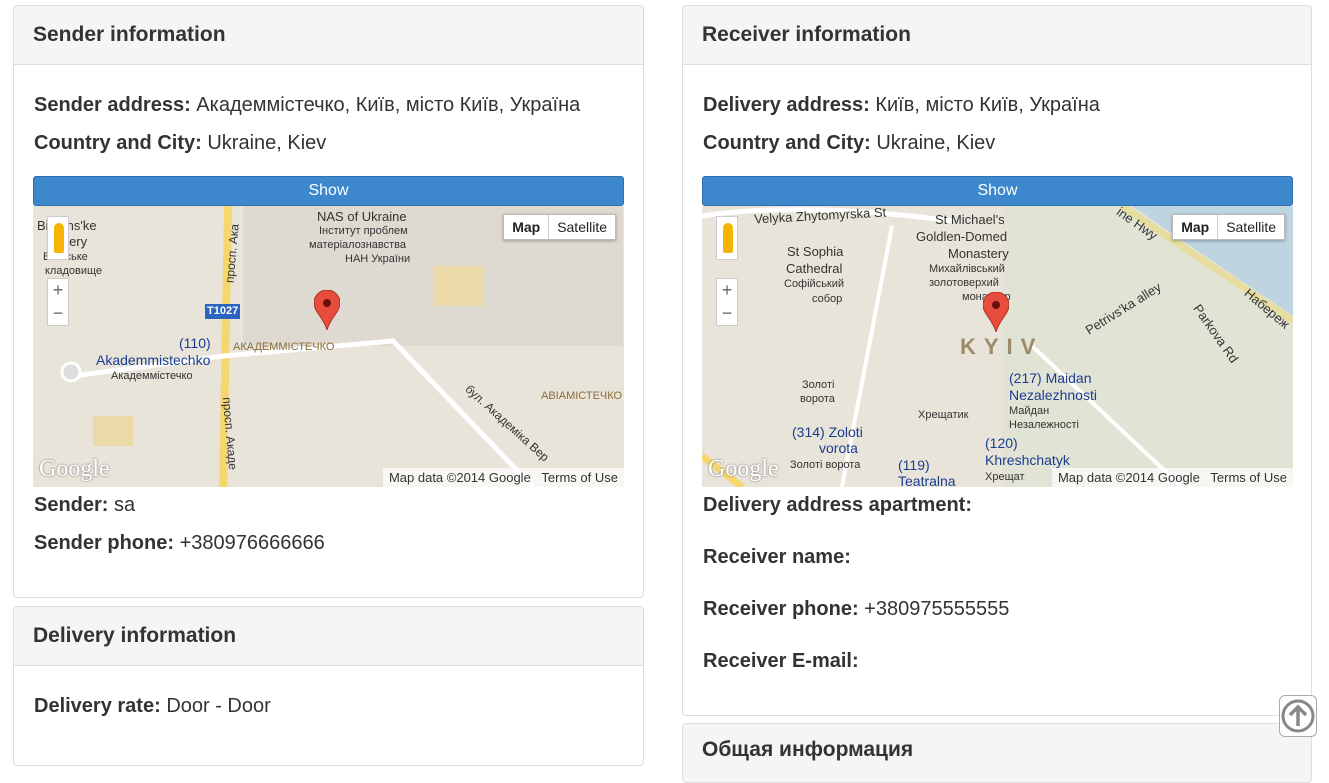 Image resolution: width=1329 pixels, height=783 pixels. I want to click on map-label: (120), so click(1001, 443).